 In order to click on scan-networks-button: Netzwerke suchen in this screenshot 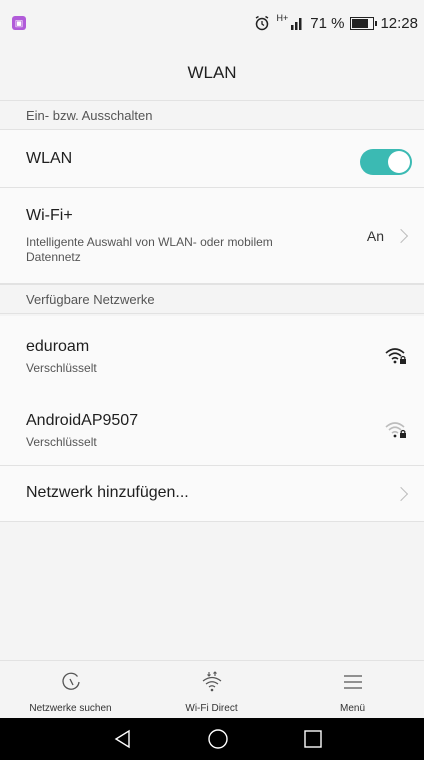, I will do `click(70, 690)`.